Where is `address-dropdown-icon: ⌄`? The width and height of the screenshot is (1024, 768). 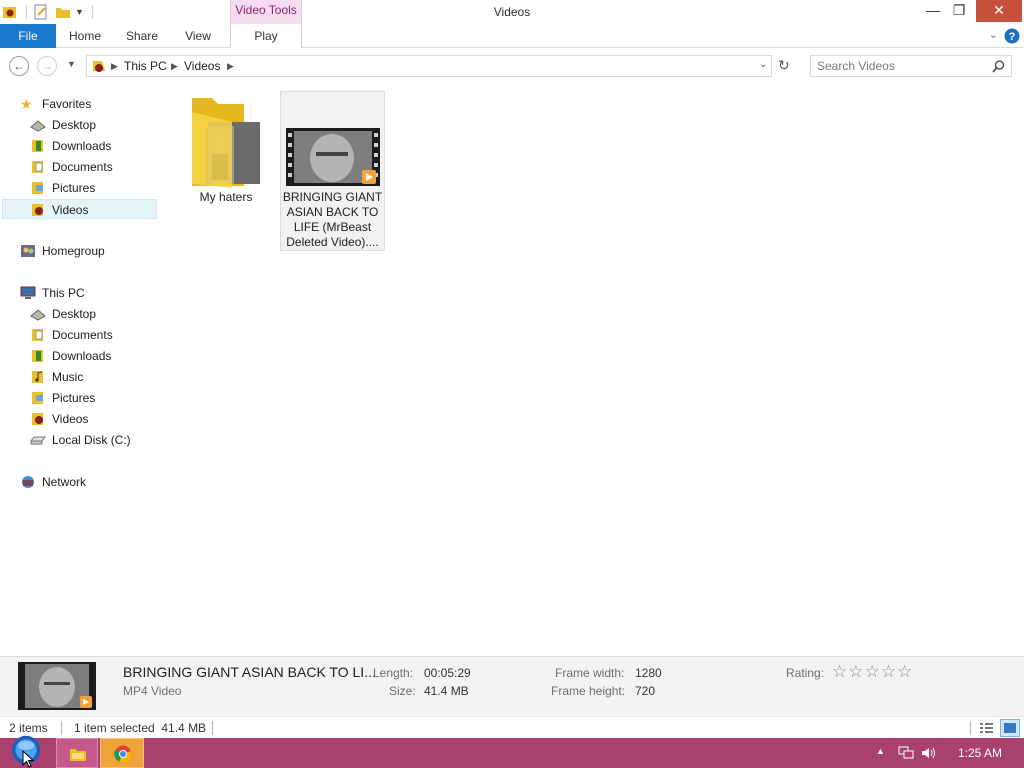 address-dropdown-icon: ⌄ is located at coordinates (763, 64).